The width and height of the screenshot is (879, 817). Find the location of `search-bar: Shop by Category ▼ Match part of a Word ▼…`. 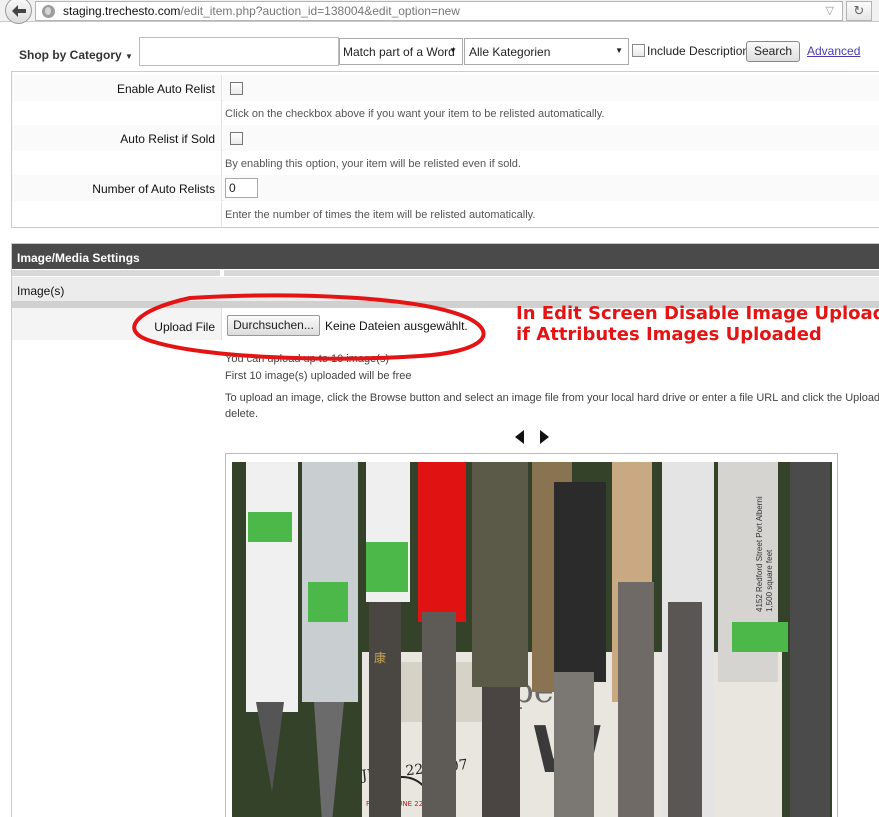

search-bar: Shop by Category ▼ Match part of a Word ▼… is located at coordinates (439, 52).